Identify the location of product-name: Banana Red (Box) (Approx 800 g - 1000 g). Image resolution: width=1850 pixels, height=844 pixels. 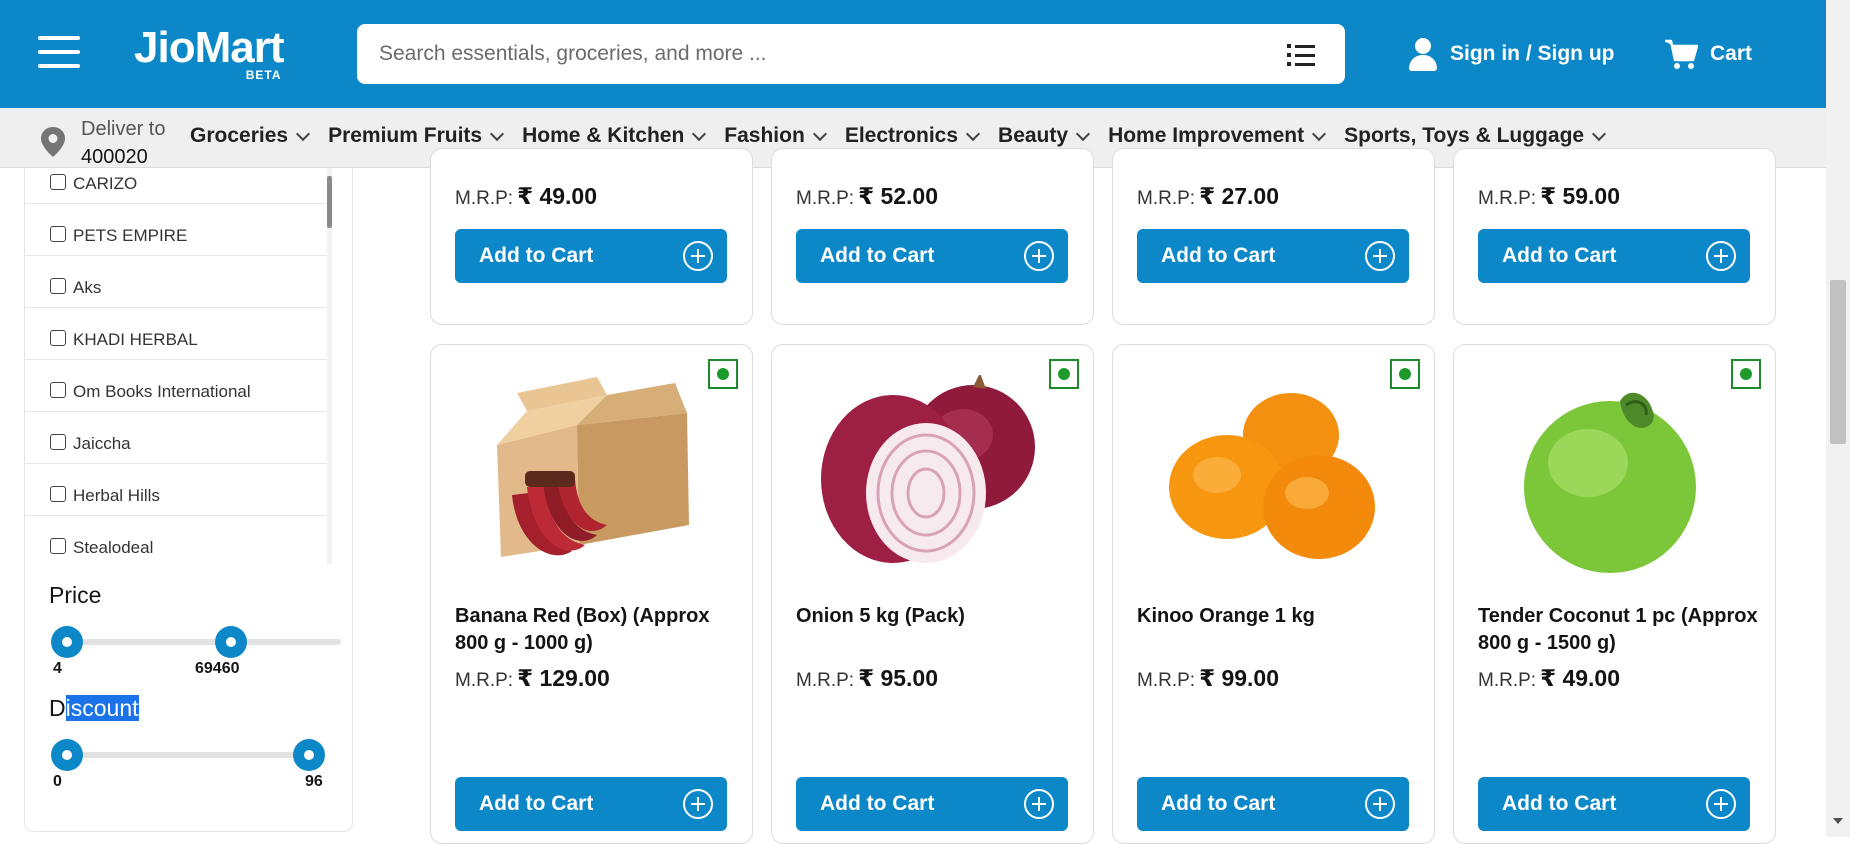
(595, 630).